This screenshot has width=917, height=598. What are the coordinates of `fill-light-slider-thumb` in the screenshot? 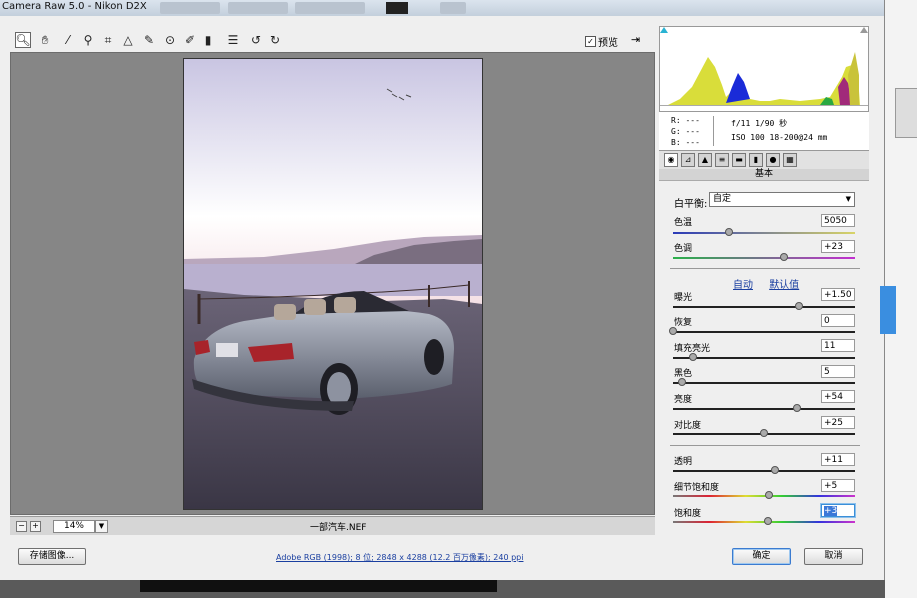 It's located at (693, 357).